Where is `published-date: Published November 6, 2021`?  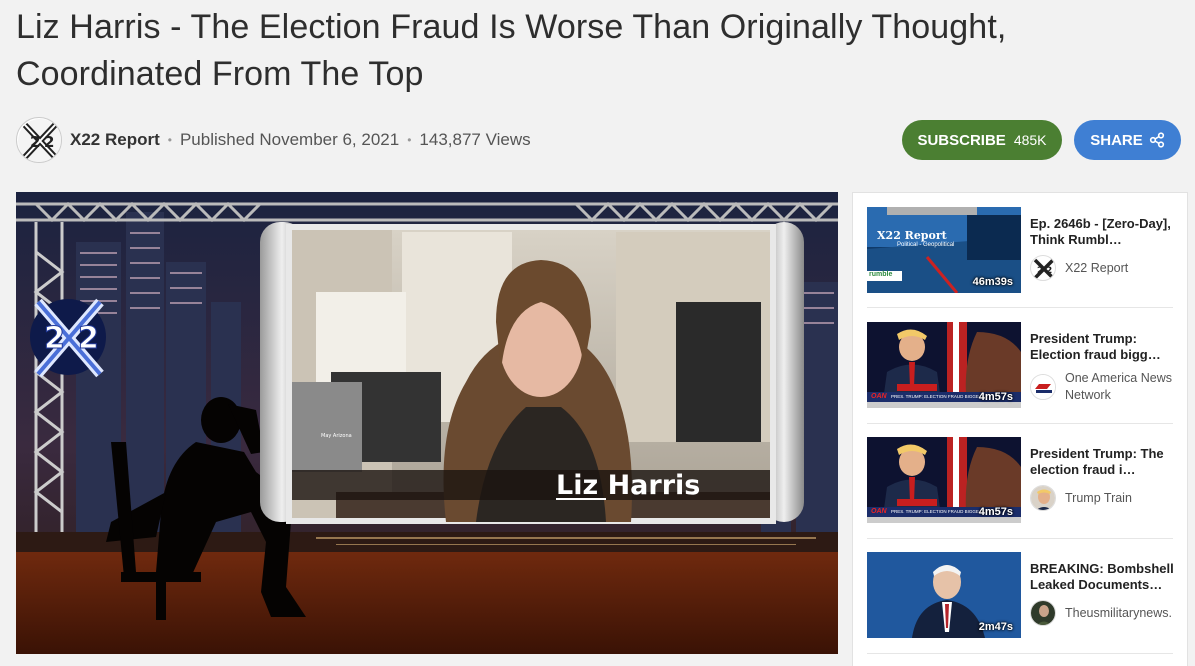
published-date: Published November 6, 2021 is located at coordinates (289, 139).